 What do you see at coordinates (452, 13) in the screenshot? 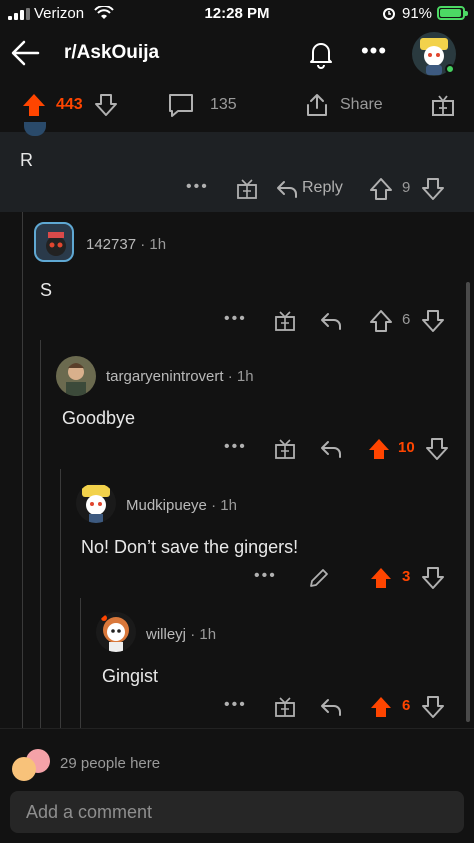
I see `battery-icon` at bounding box center [452, 13].